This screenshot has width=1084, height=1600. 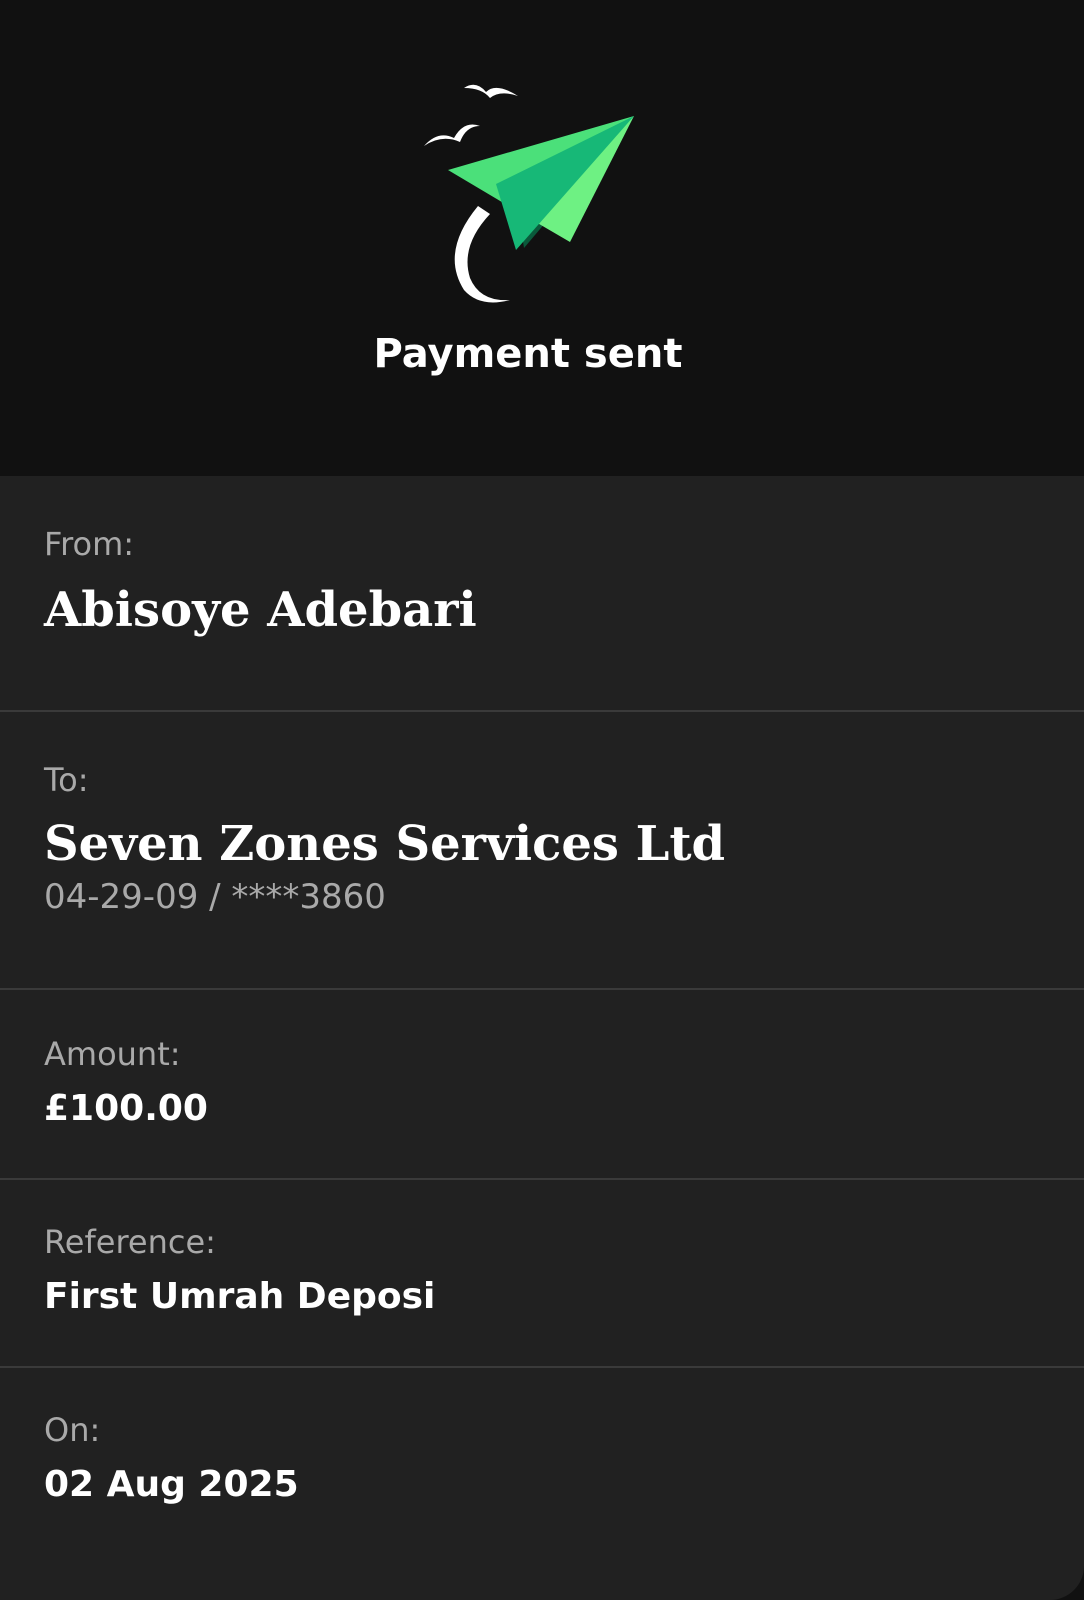 What do you see at coordinates (66, 780) in the screenshot?
I see `to-label: To:` at bounding box center [66, 780].